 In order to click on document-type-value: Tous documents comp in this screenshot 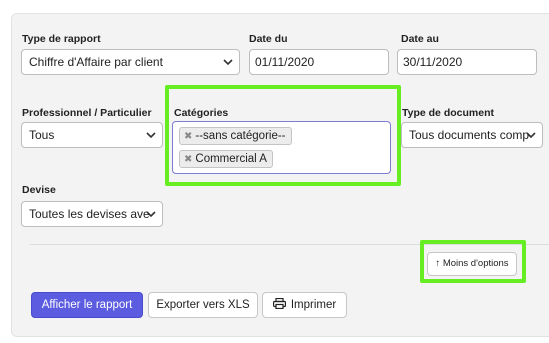, I will do `click(469, 135)`.